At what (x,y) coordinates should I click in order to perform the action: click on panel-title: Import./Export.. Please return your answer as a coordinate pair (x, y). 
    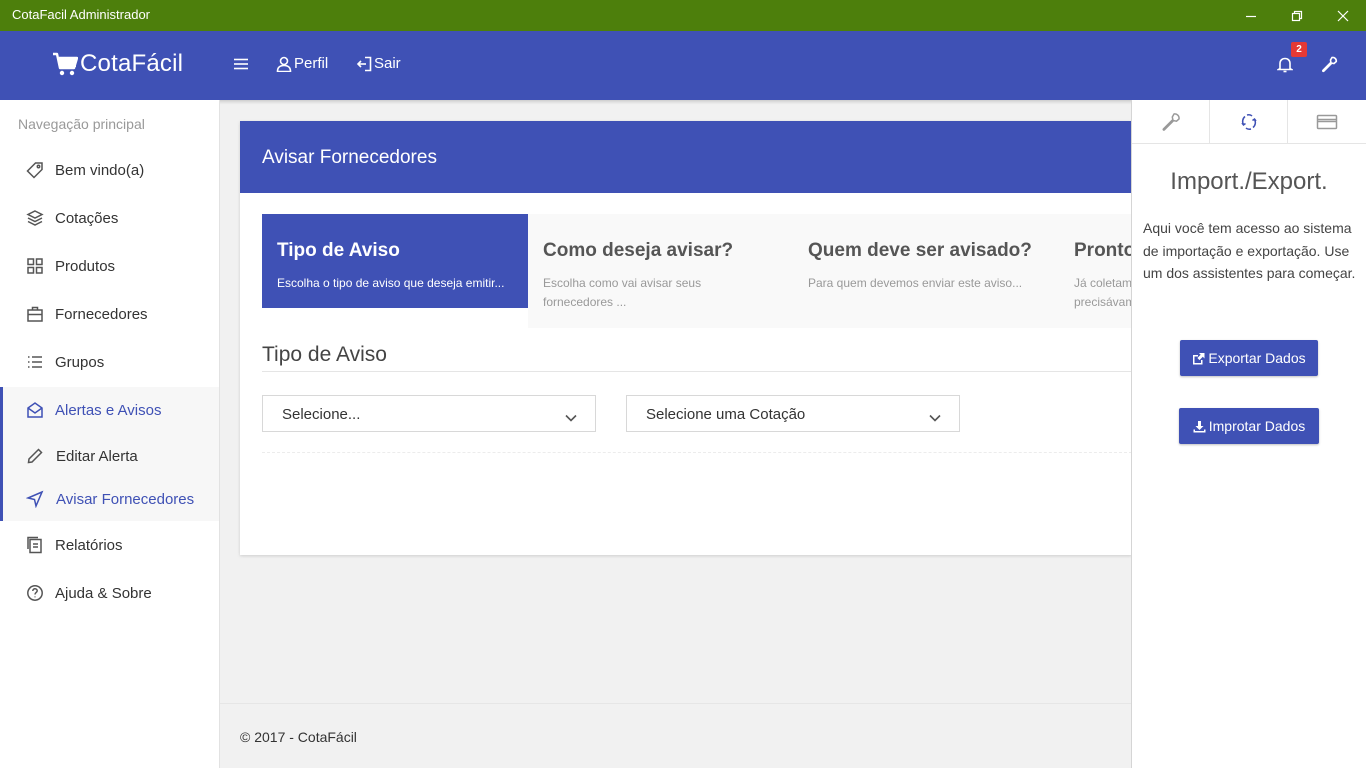
    Looking at the image, I should click on (1249, 181).